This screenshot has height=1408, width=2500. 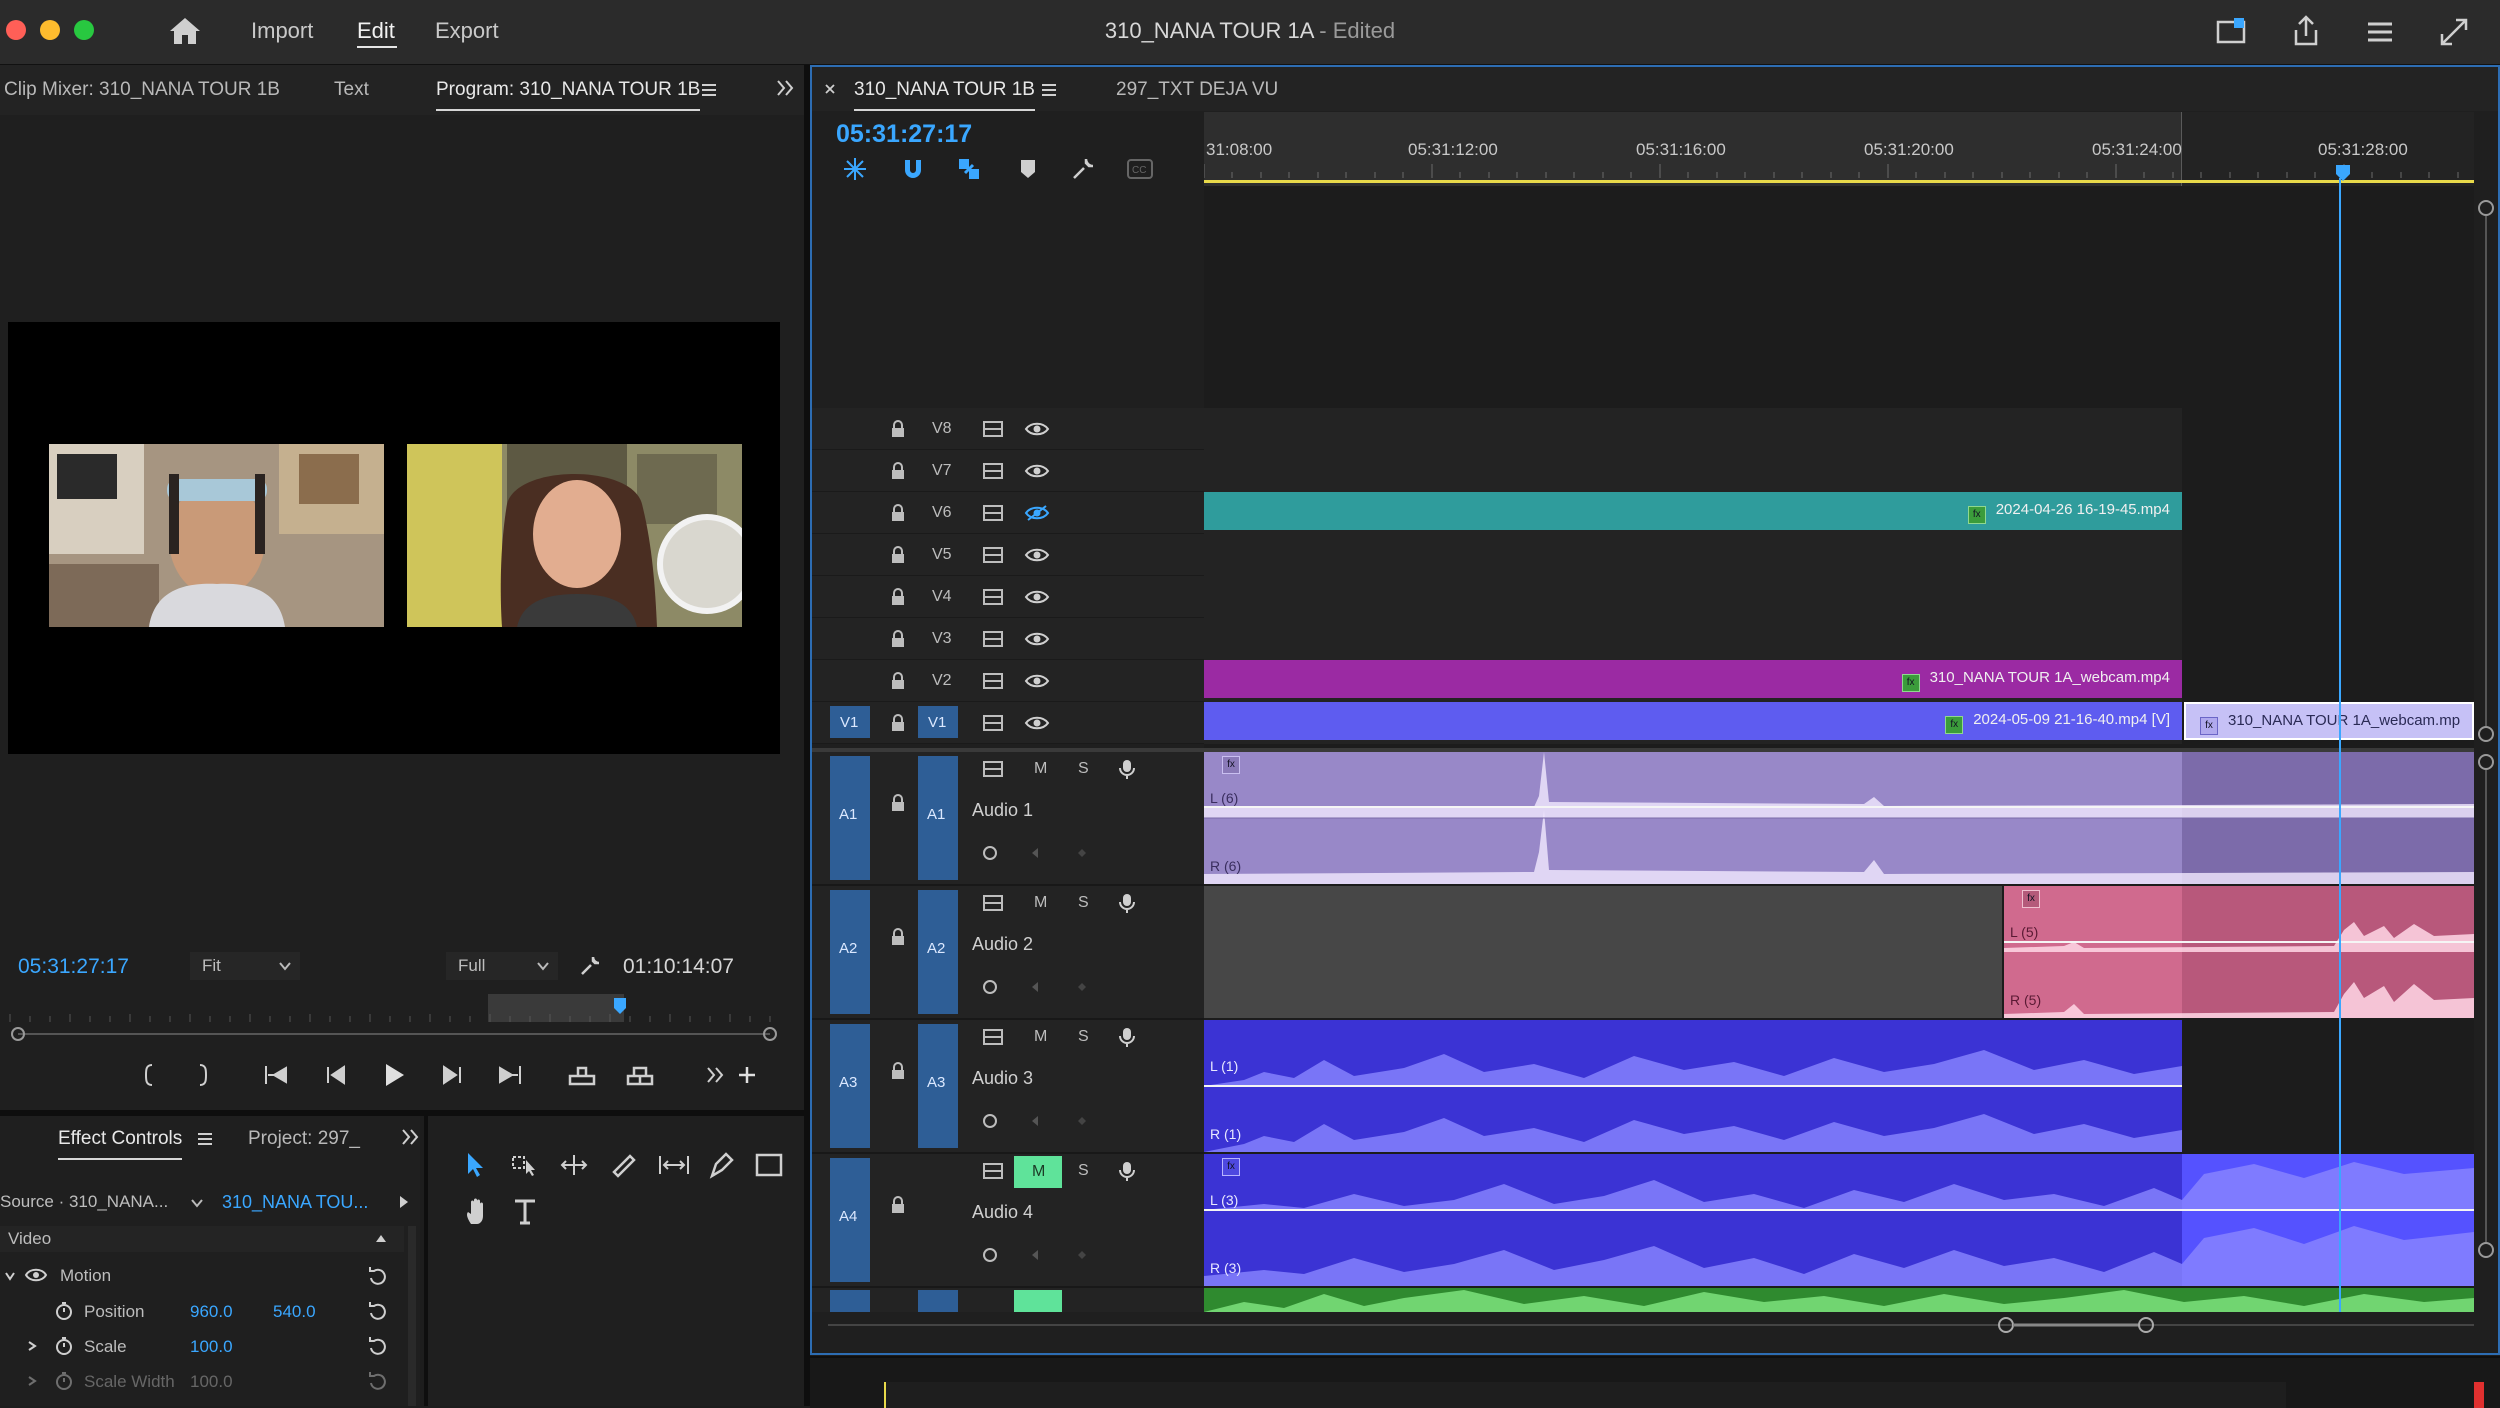 I want to click on track-header-v5: V5, so click(x=1008, y=555).